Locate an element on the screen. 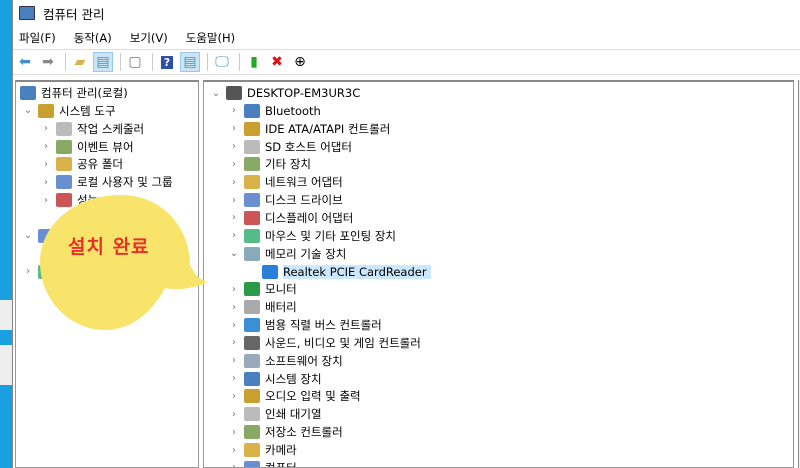 The image size is (800, 468). tree-item-storage: ⌄ is located at coordinates (40, 236).